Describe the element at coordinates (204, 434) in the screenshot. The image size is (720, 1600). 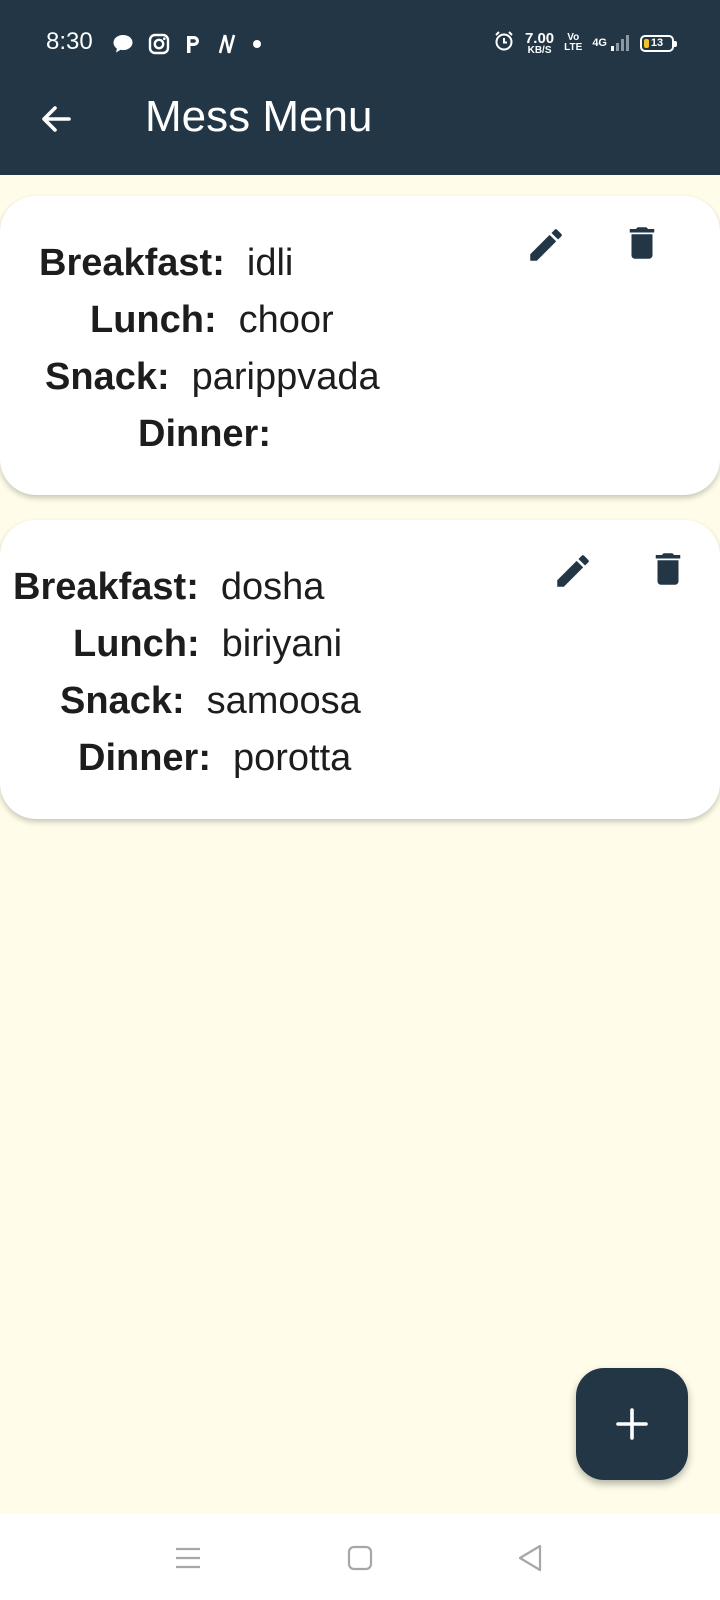
I see `dinner-row: Dinner:` at that location.